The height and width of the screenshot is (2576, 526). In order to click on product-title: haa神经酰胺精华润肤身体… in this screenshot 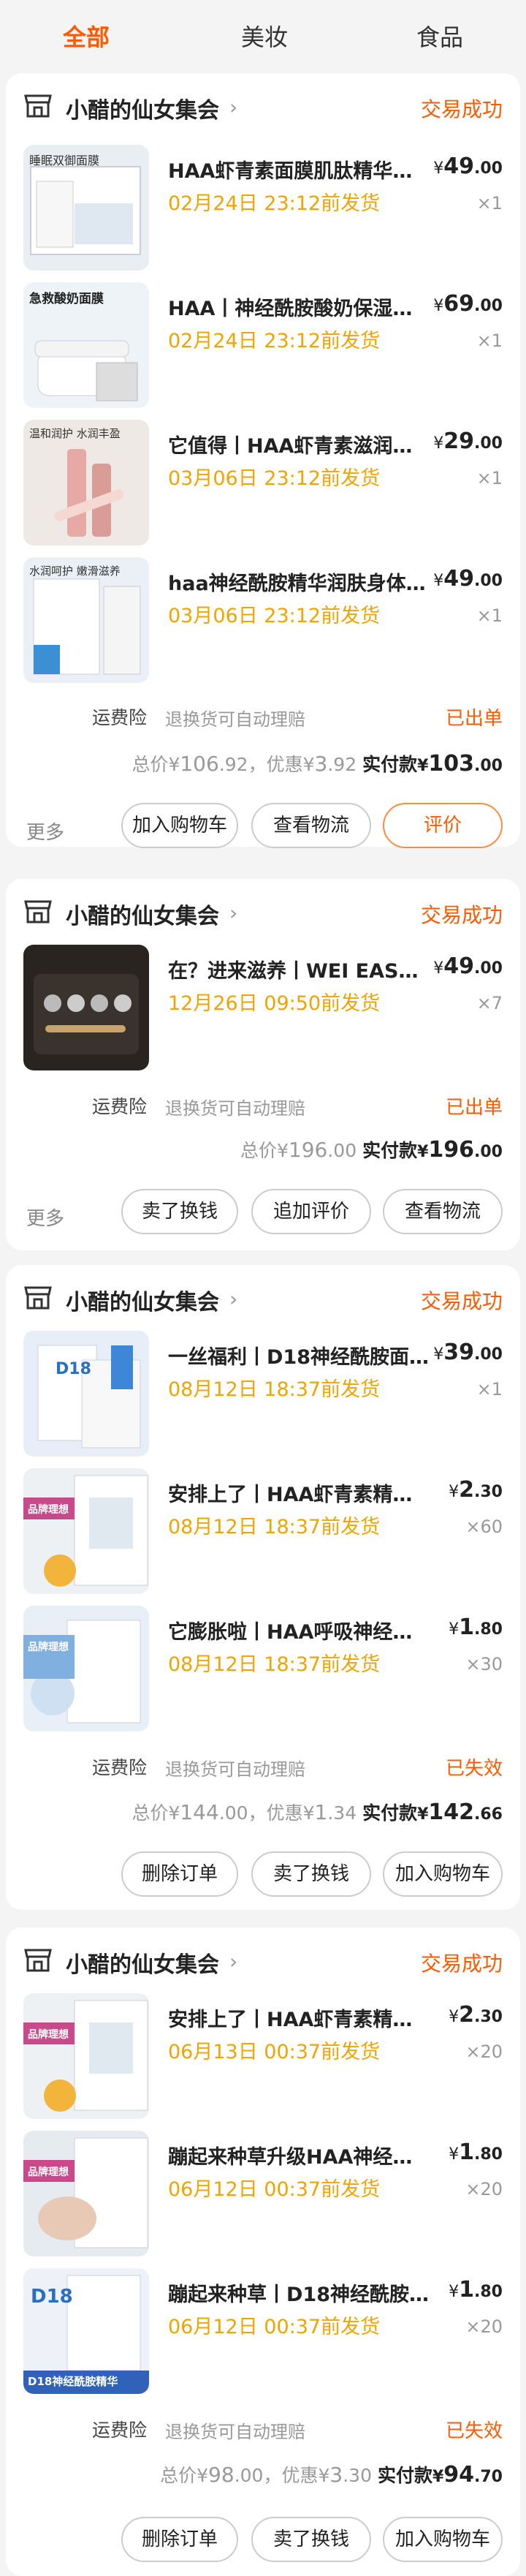, I will do `click(297, 584)`.